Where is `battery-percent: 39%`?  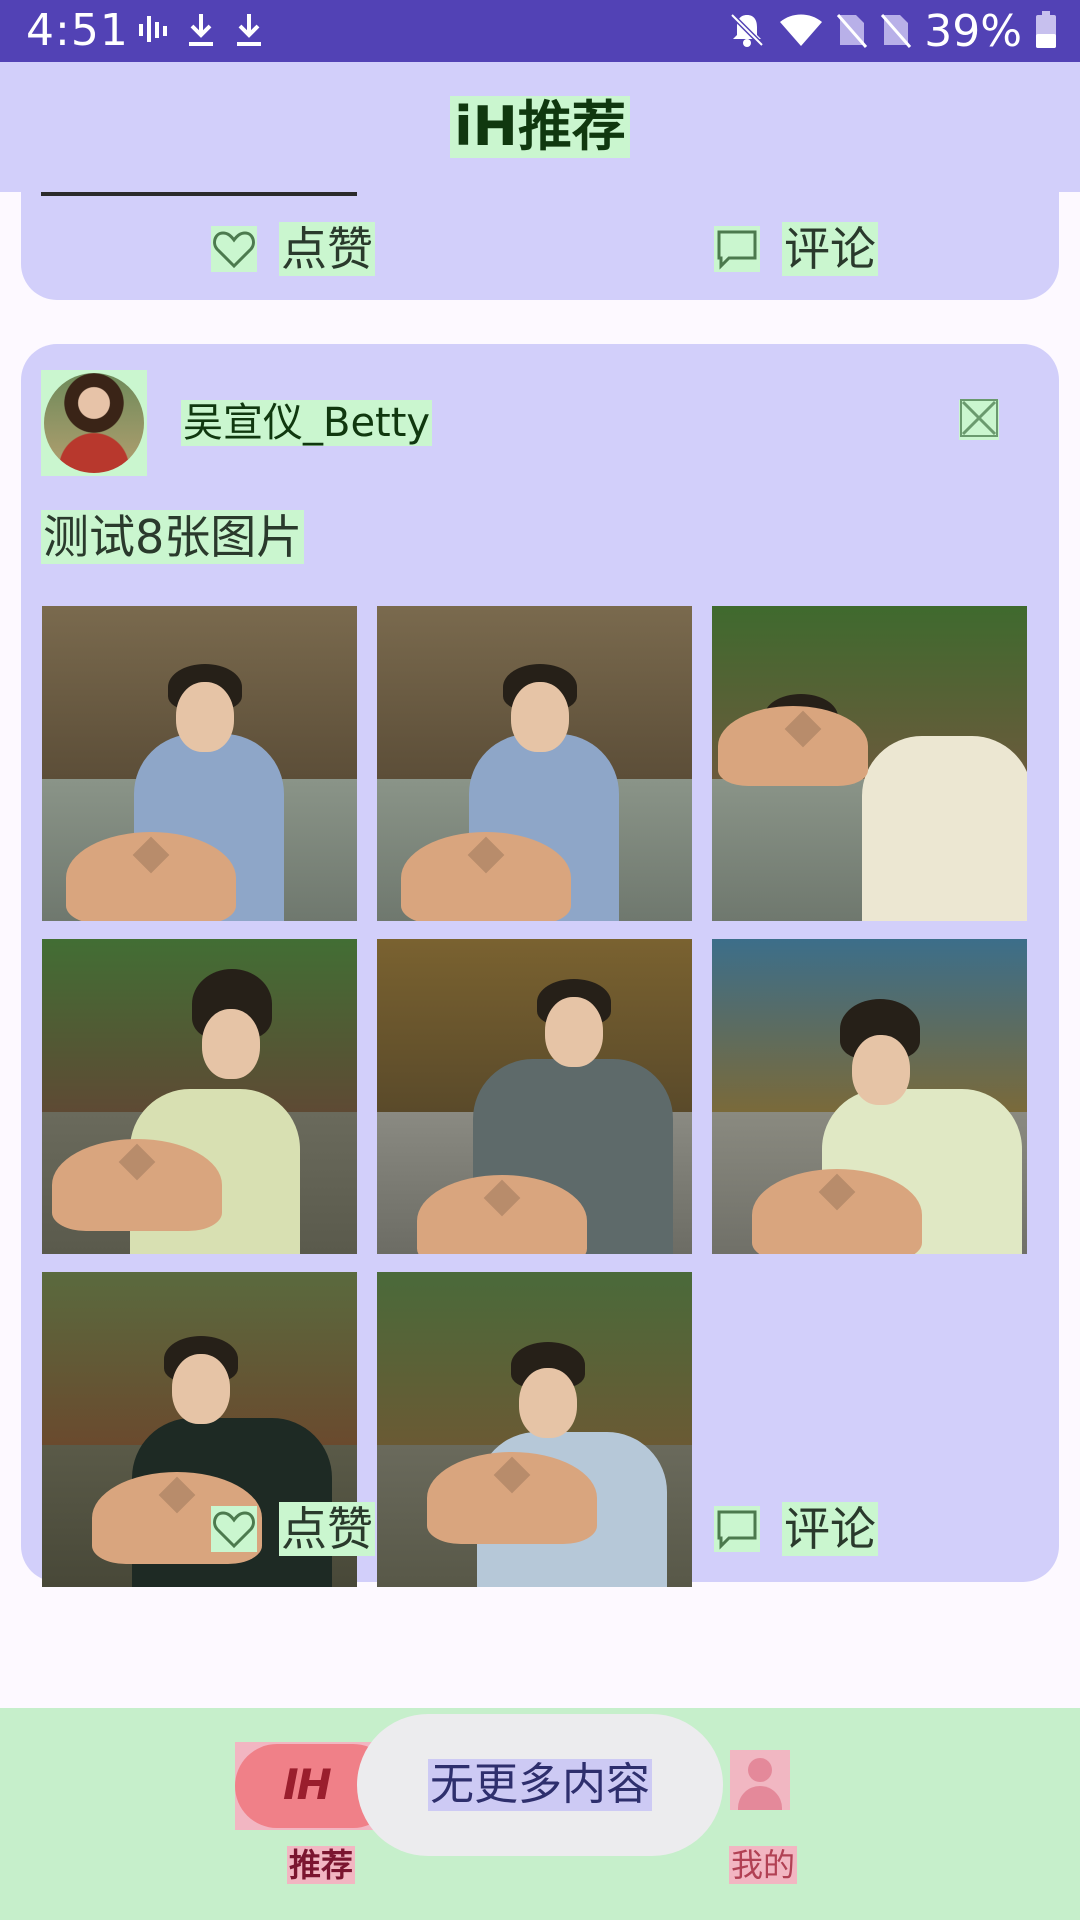 battery-percent: 39% is located at coordinates (973, 31).